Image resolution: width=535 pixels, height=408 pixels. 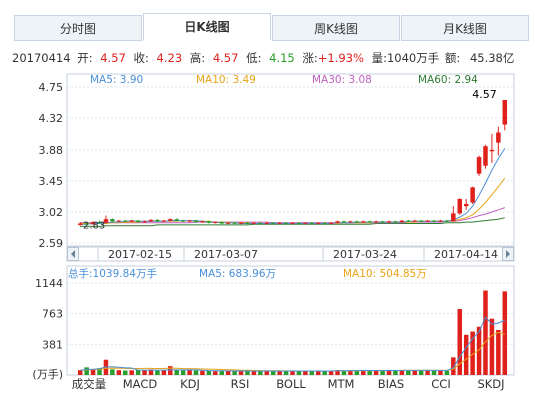 I want to click on close-value: 4.23, so click(x=169, y=58).